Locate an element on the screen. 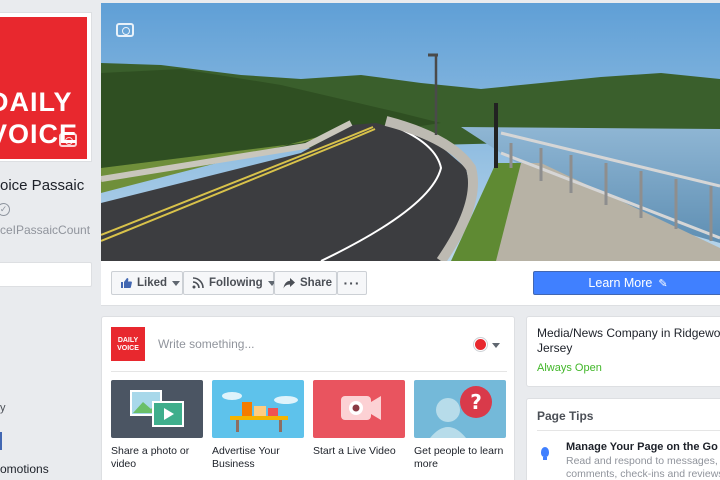 Image resolution: width=720 pixels, height=480 pixels. nav-item-promotions: omotions is located at coordinates (24, 469).